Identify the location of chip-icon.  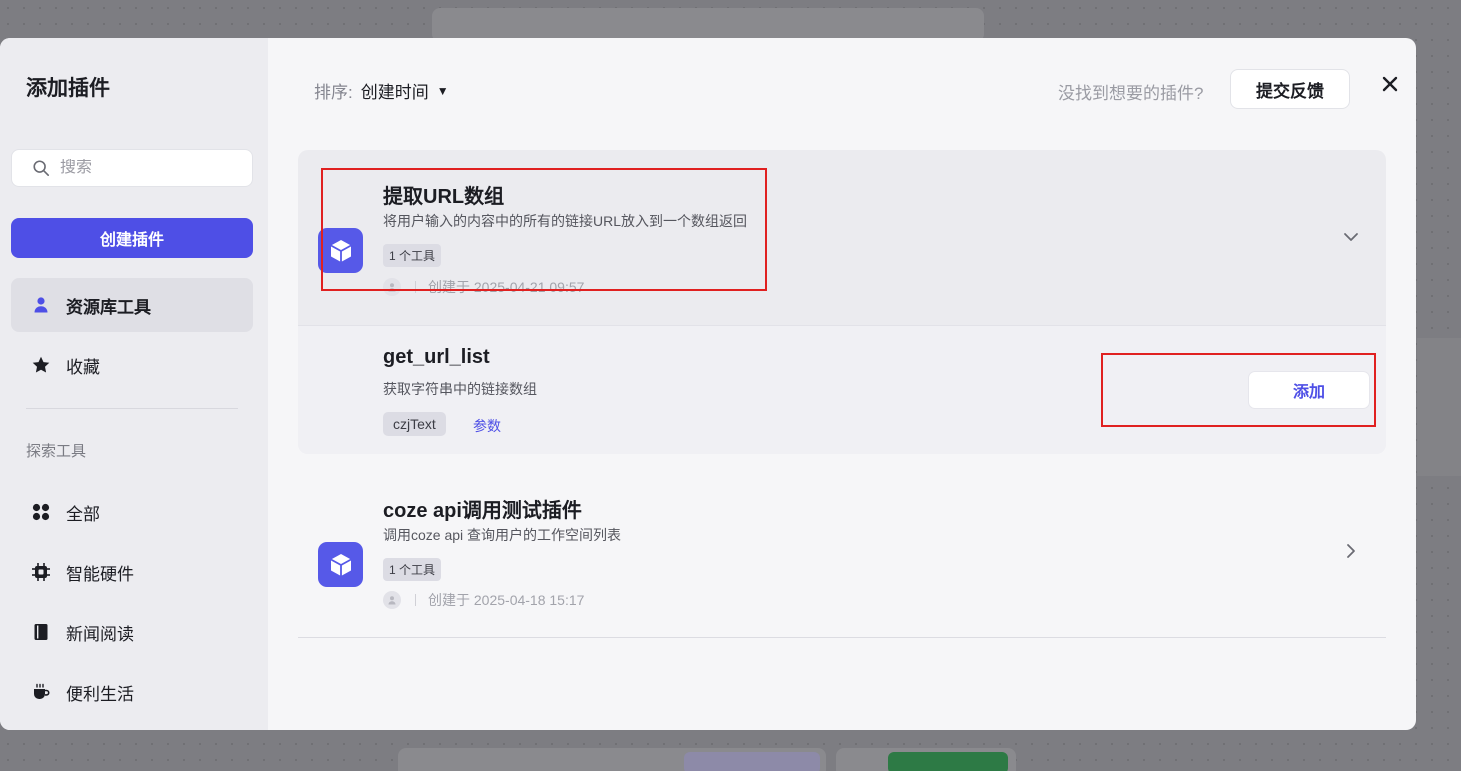
(41, 572).